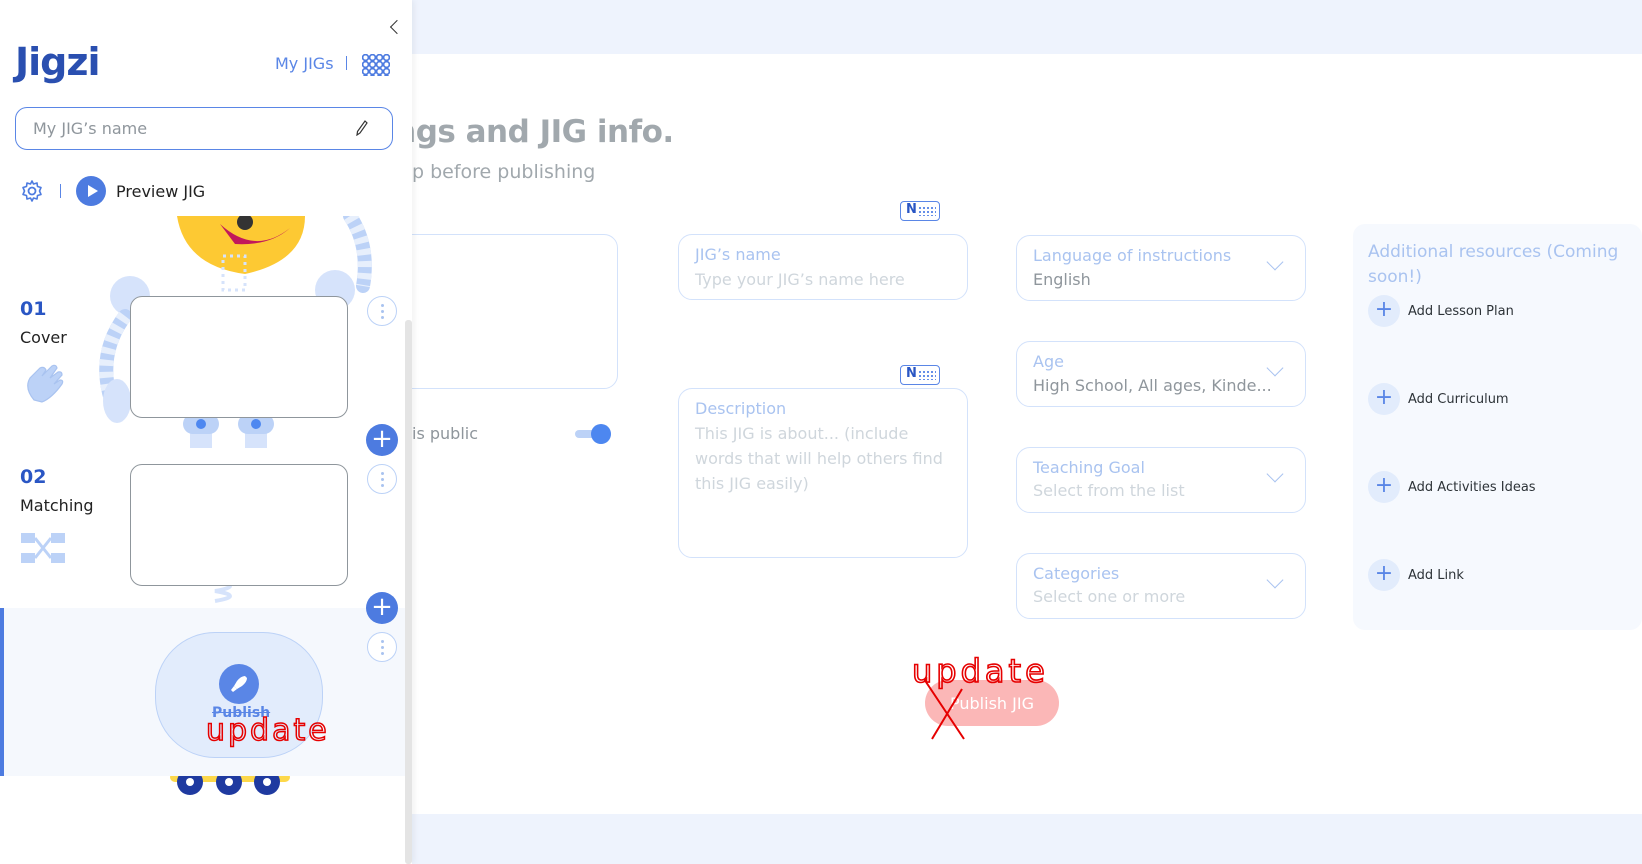 The width and height of the screenshot is (1642, 864). Describe the element at coordinates (504, 172) in the screenshot. I see `page-subheading: p before publishing` at that location.